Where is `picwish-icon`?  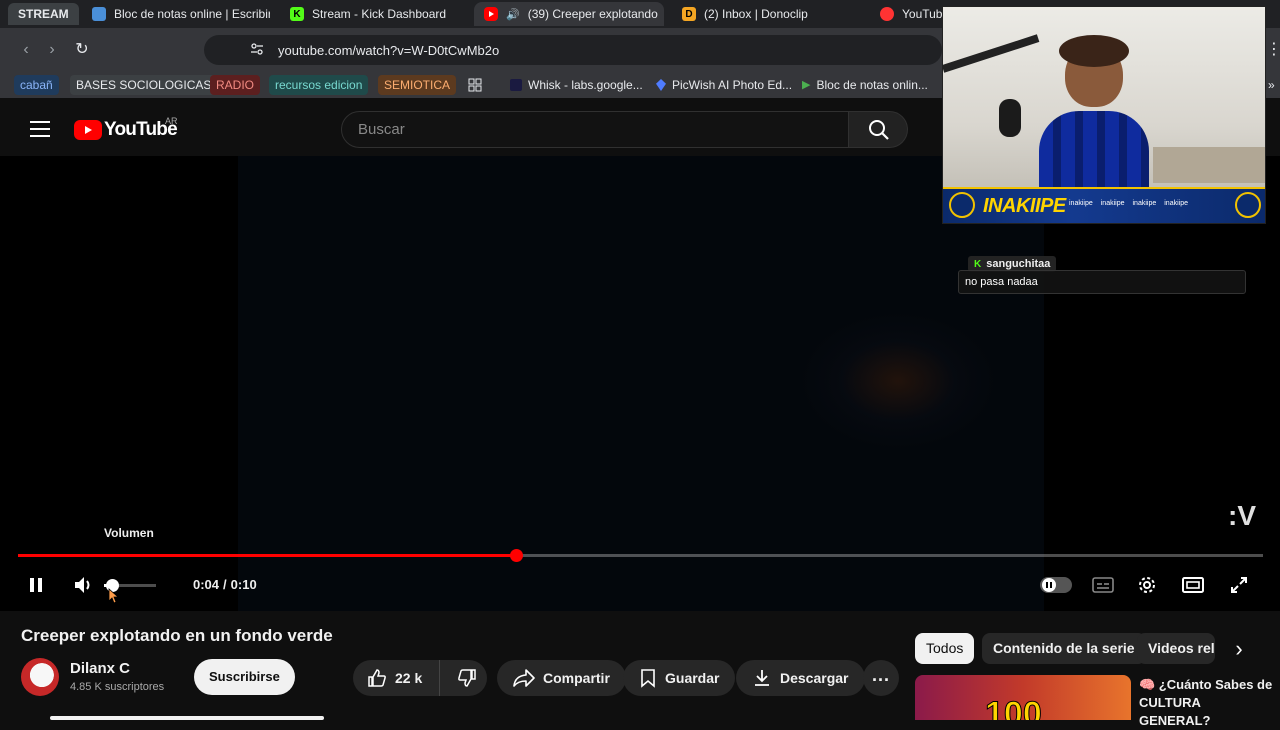
picwish-icon is located at coordinates (661, 85).